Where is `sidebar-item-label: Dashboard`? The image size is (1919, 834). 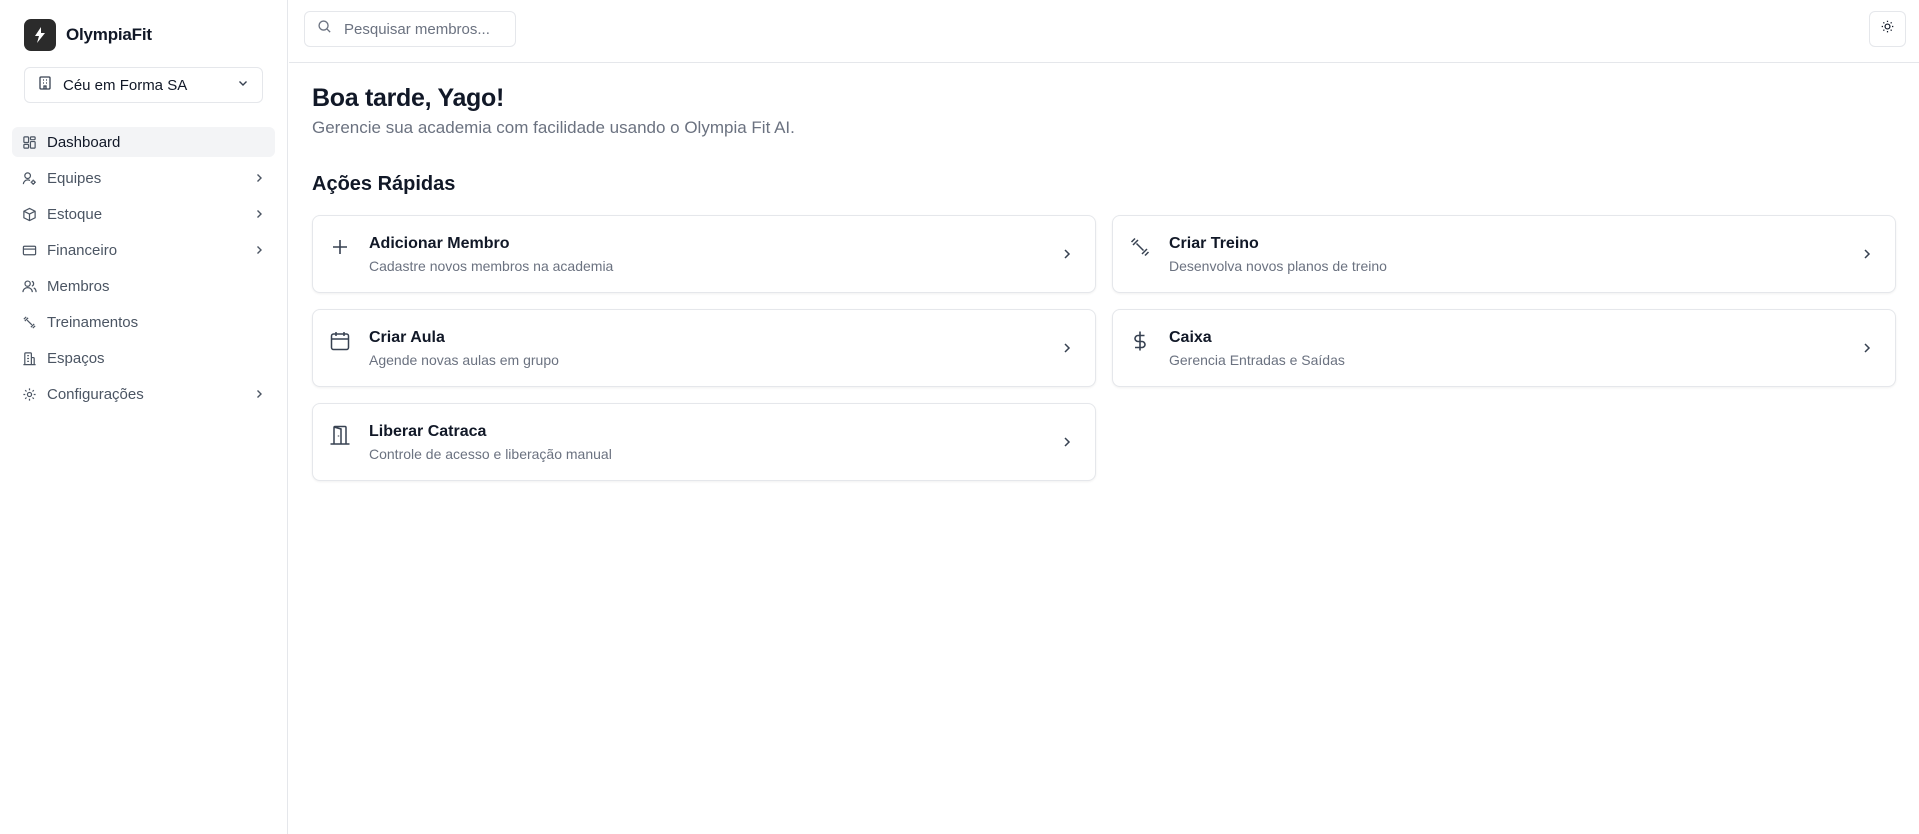
sidebar-item-label: Dashboard is located at coordinates (84, 142).